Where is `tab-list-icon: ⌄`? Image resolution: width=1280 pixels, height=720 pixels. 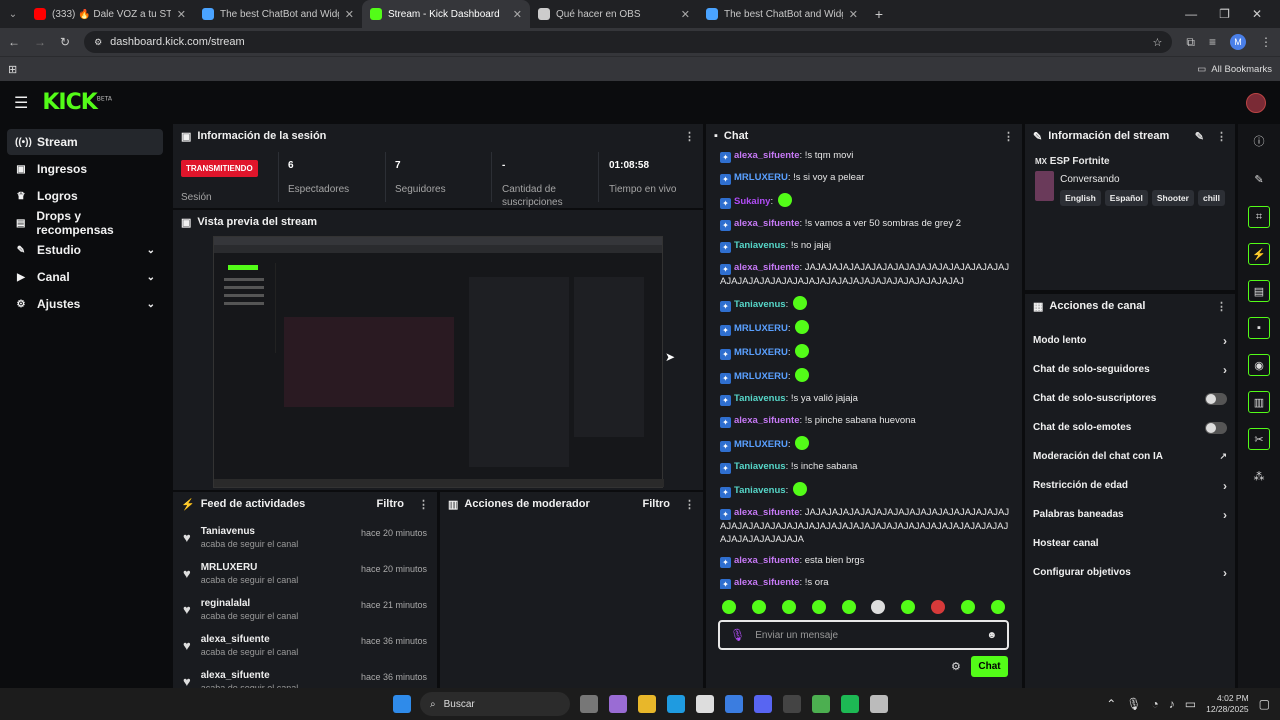 tab-list-icon: ⌄ is located at coordinates (13, 14).